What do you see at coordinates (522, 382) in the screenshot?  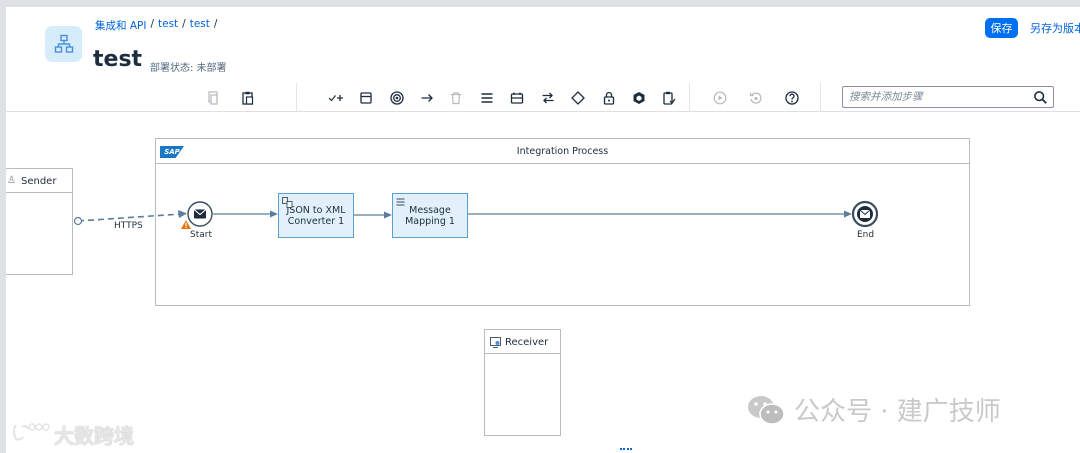 I see `receiver-participant: Receiver` at bounding box center [522, 382].